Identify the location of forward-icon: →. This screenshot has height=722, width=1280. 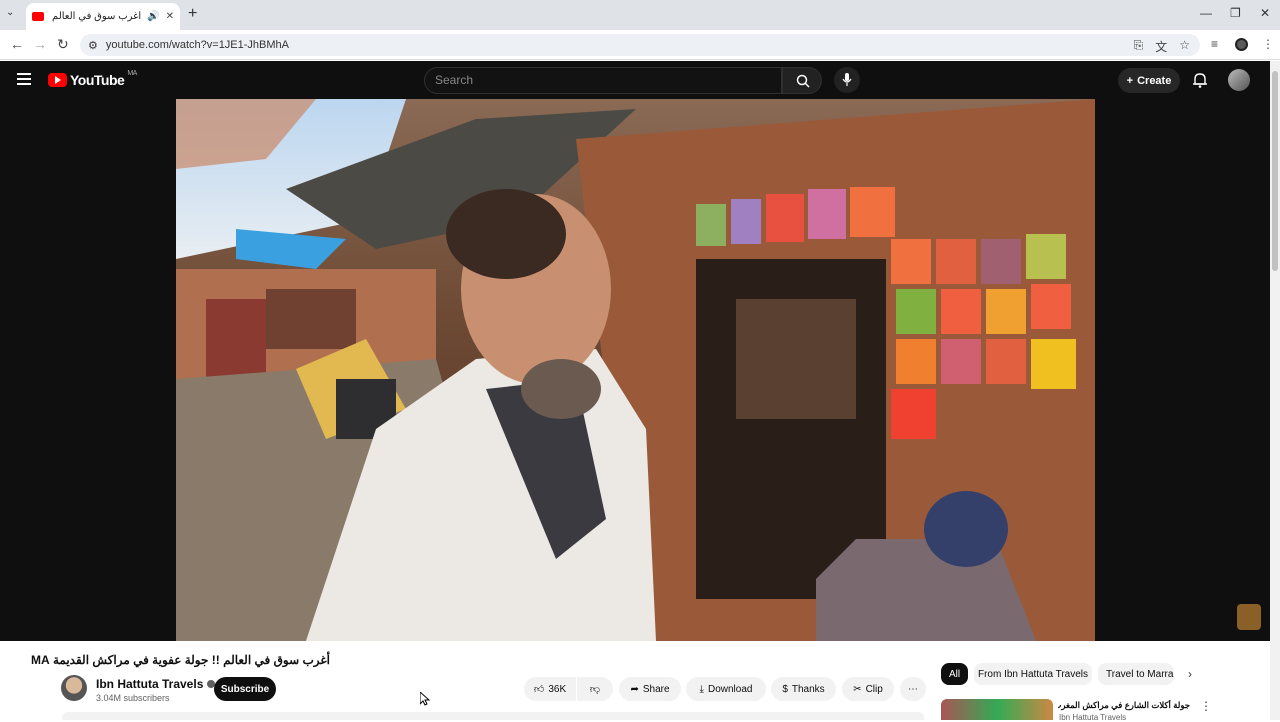
(40, 44).